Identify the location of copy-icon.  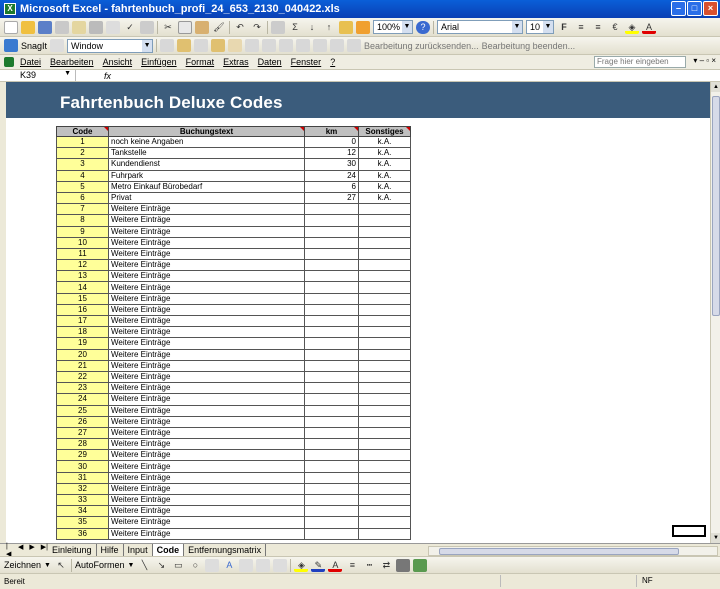
(185, 27).